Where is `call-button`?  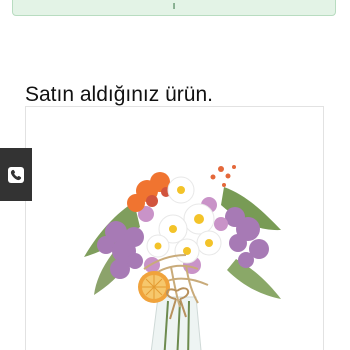 call-button is located at coordinates (16, 174).